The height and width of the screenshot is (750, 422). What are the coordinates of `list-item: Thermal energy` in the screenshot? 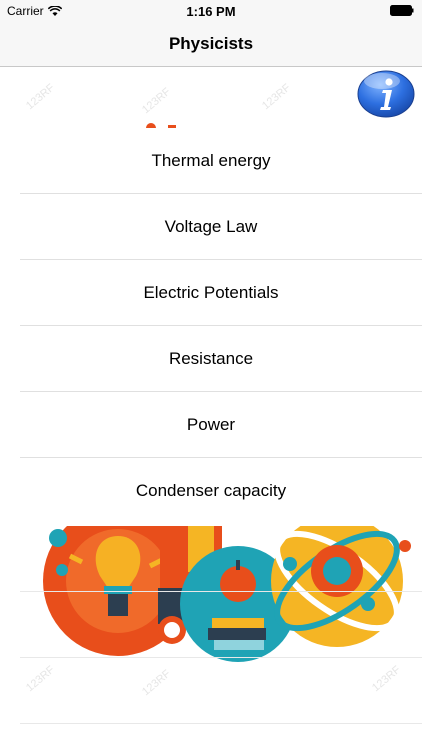 It's located at (211, 161).